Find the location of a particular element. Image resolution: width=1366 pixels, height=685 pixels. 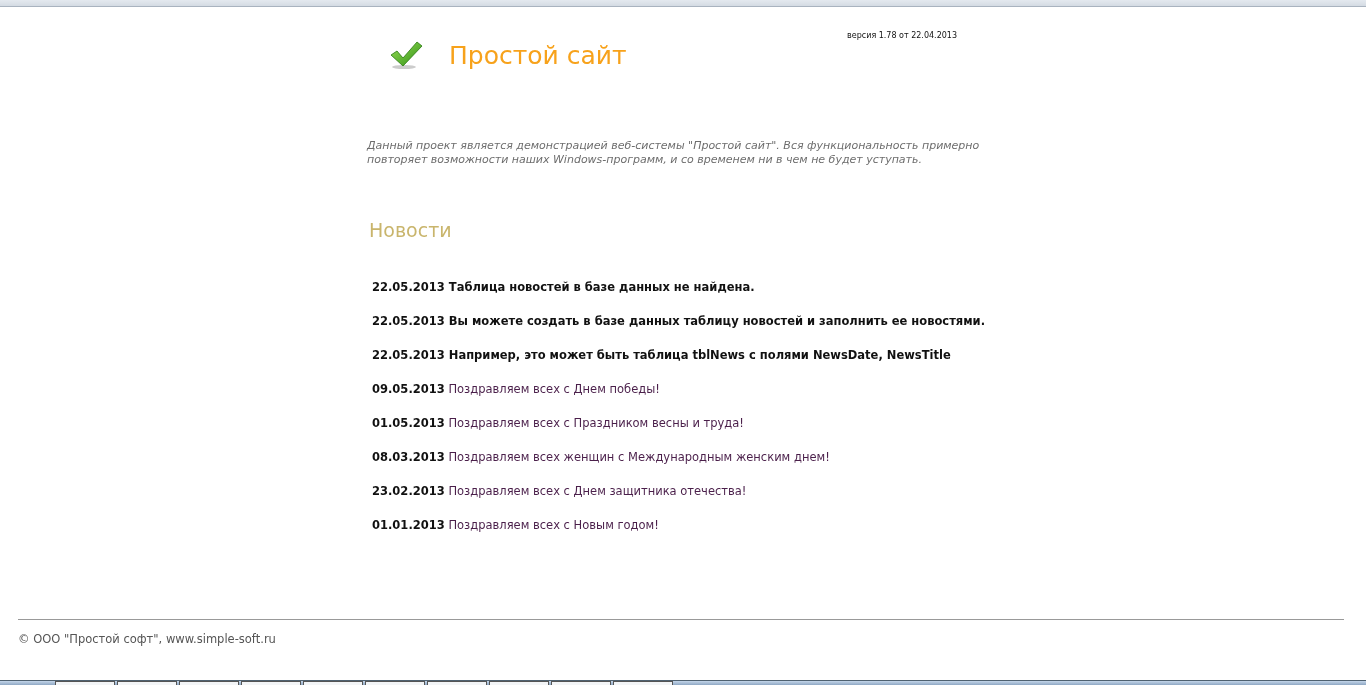

copyright-text: © ООО "Простой софт", www.simple-soft.ru is located at coordinates (147, 639).